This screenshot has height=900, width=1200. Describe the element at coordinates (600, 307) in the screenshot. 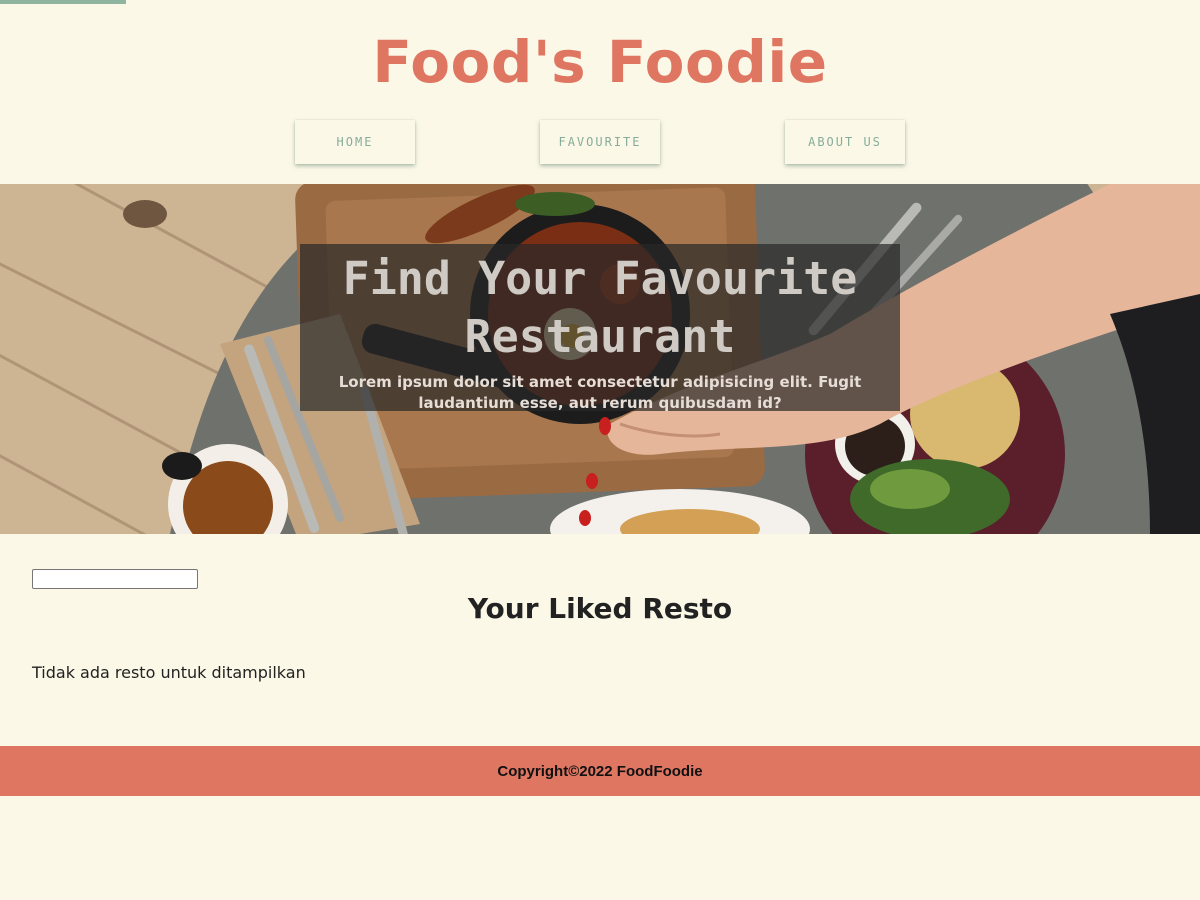

I see `hero-title: Find Your Favourite Restaurant` at that location.